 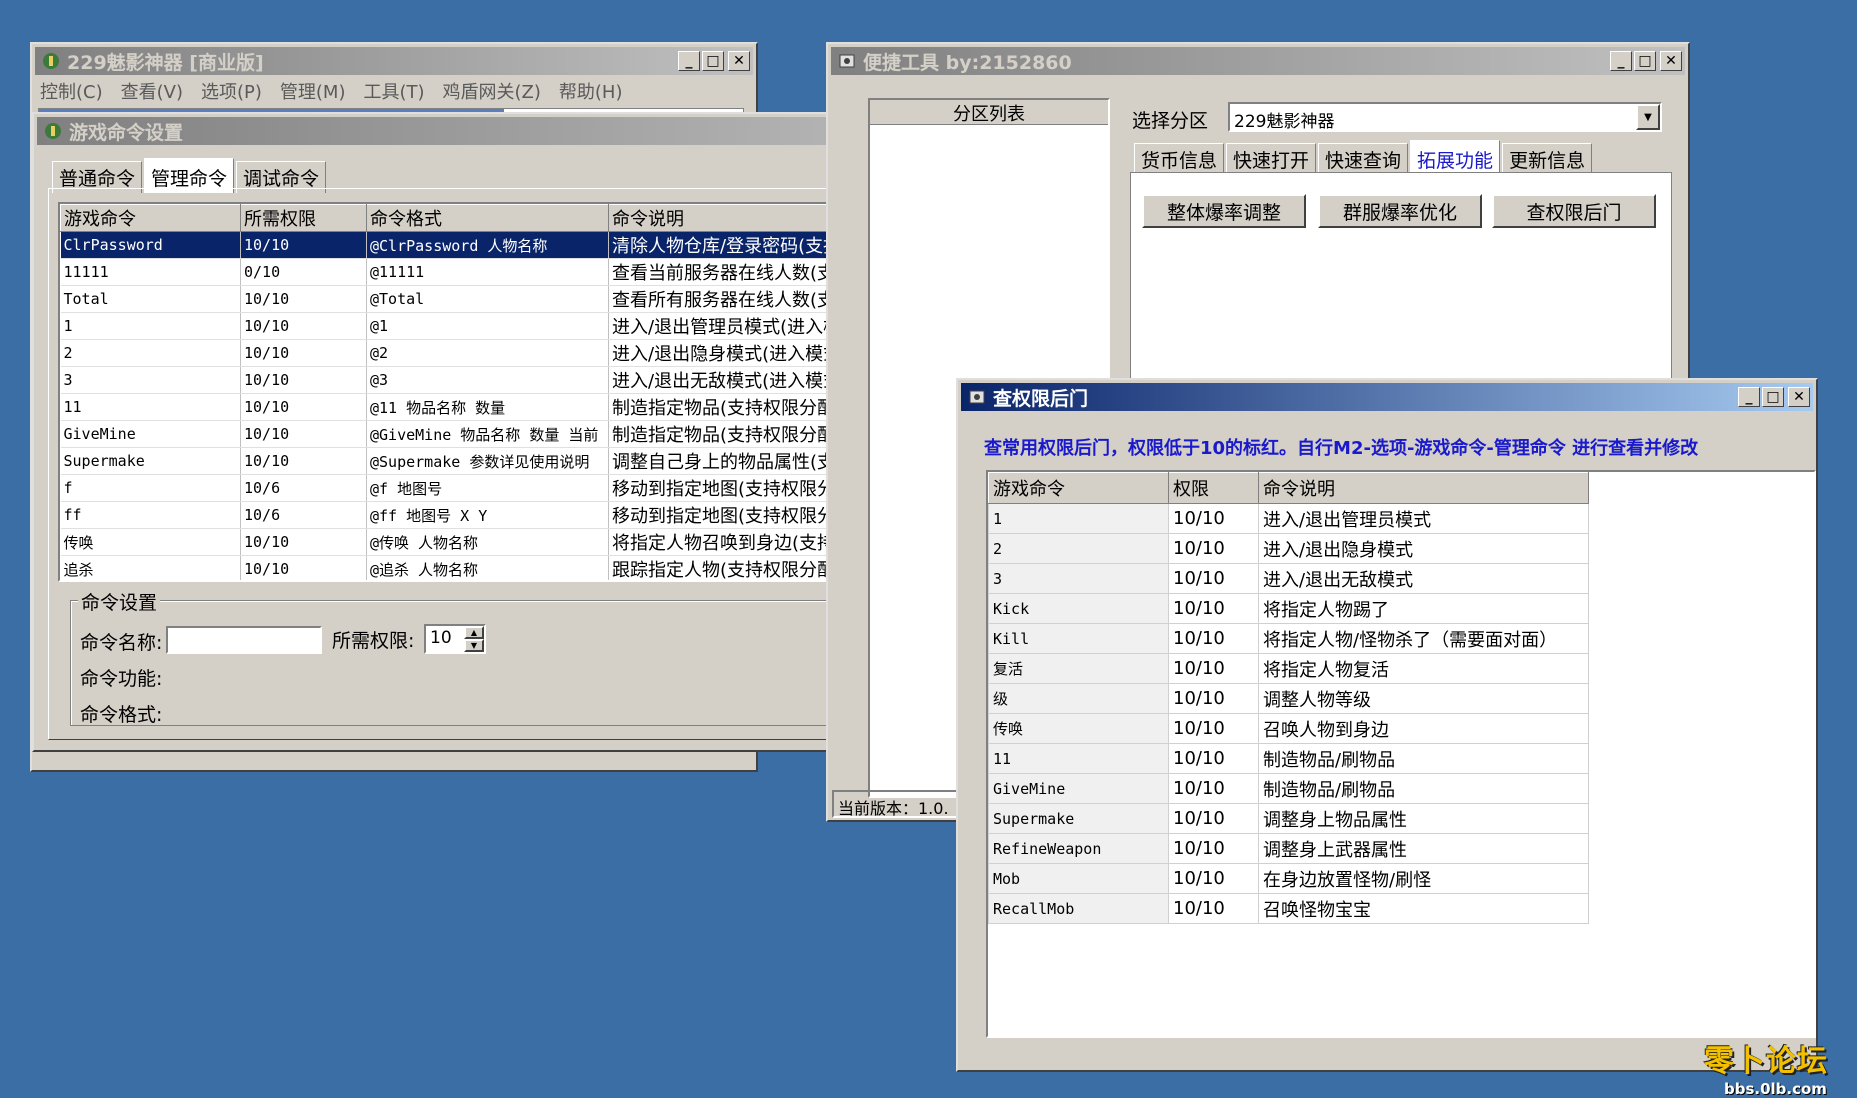 What do you see at coordinates (1288, 578) in the screenshot?
I see `table-row: 3 10/10 进入/退出无敌模式` at bounding box center [1288, 578].